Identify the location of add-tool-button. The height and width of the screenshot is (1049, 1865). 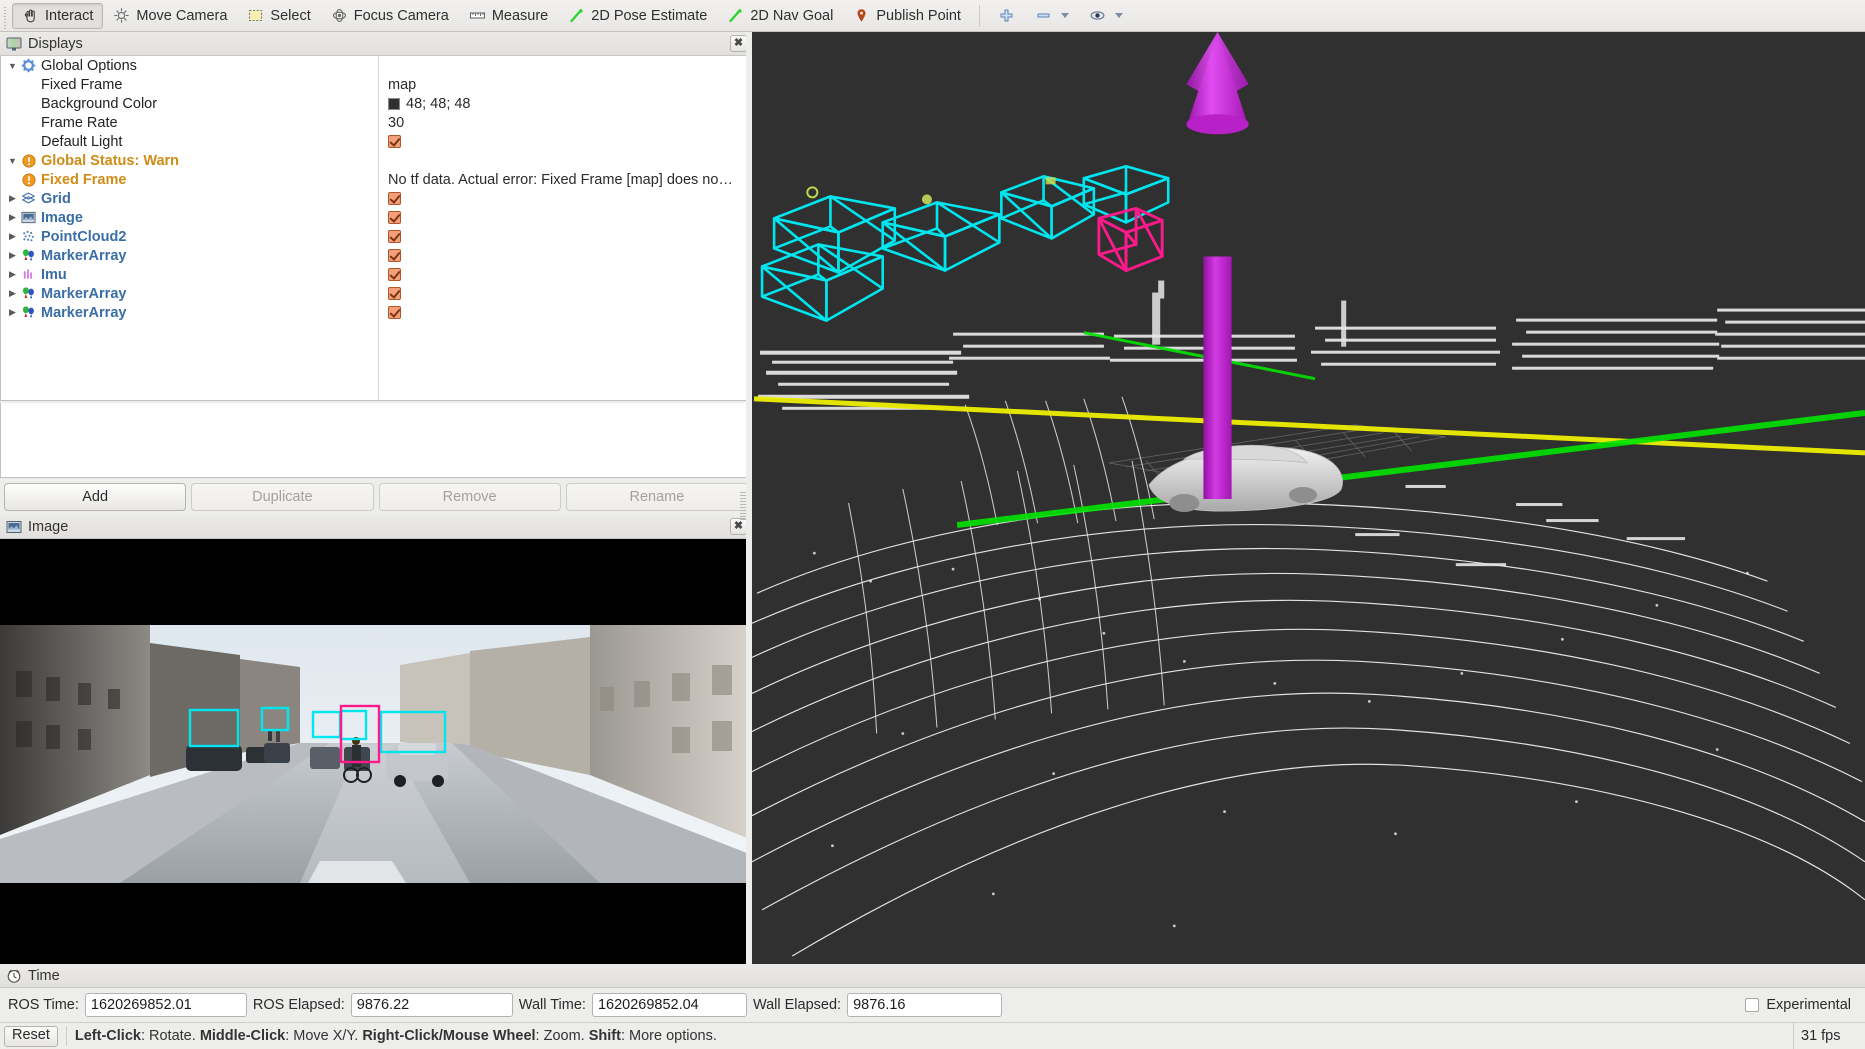
(1006, 16).